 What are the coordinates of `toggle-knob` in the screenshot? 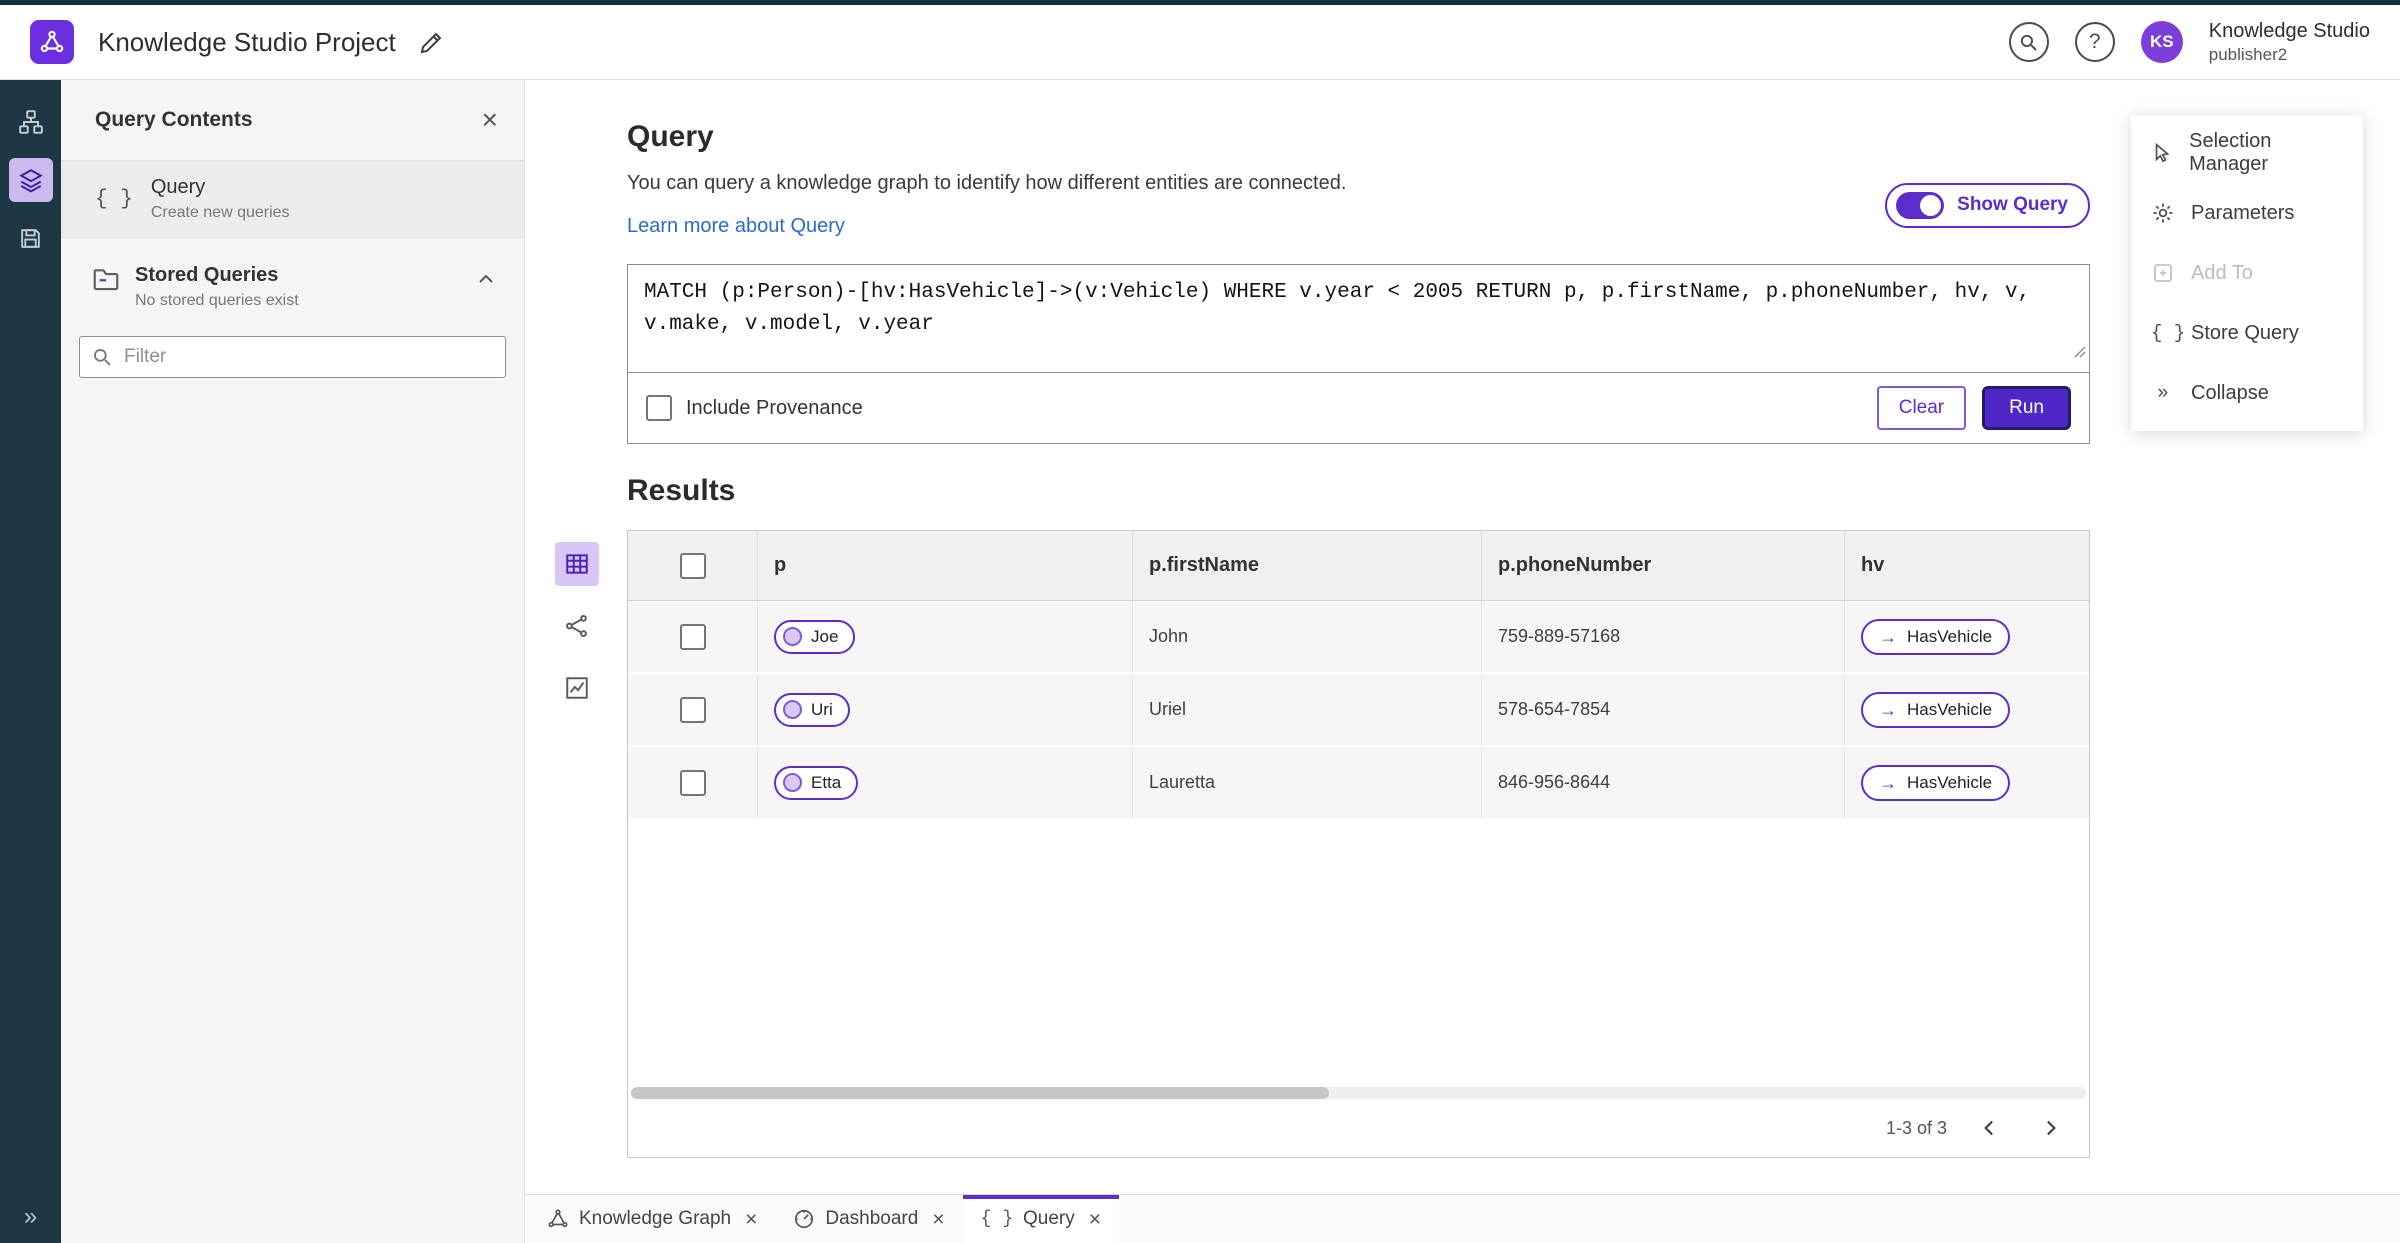 It's located at (1931, 205).